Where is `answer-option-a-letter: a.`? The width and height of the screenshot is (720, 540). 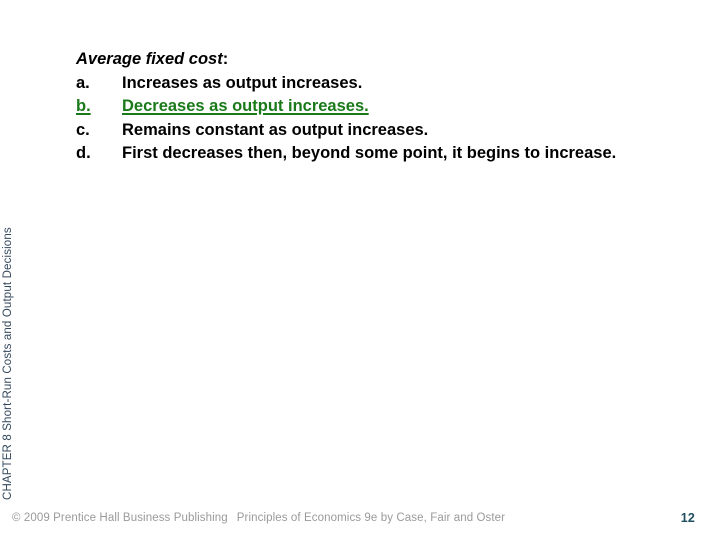
answer-option-a-letter: a. is located at coordinates (83, 82).